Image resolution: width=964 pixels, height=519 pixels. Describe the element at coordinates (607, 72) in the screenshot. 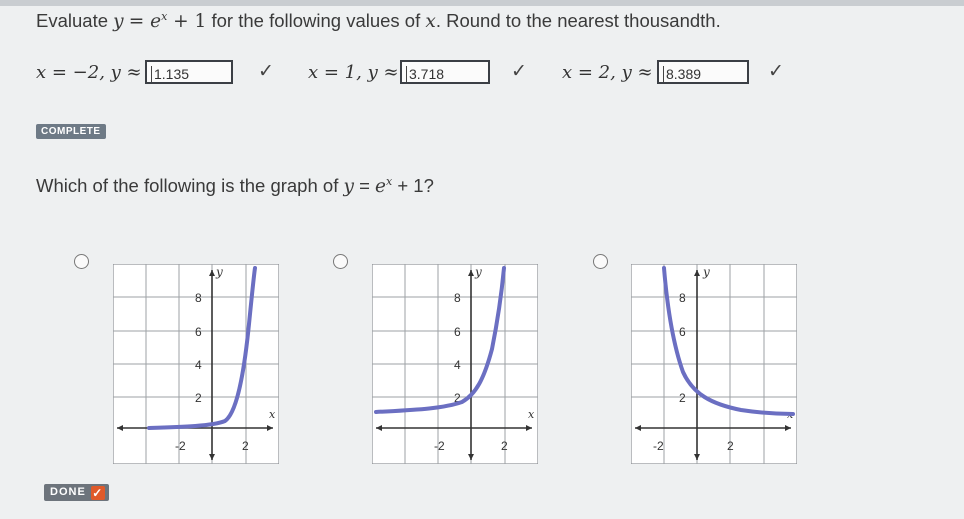

I see `row-x-2-label: x = 2, y ≈` at that location.